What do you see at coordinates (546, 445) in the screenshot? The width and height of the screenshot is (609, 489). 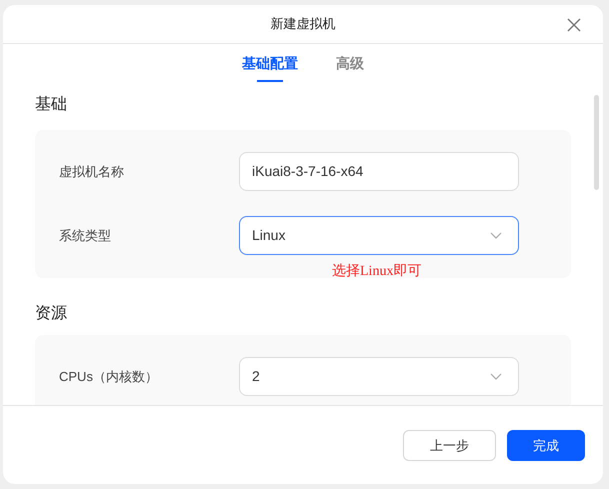 I see `finish-button: 完成` at bounding box center [546, 445].